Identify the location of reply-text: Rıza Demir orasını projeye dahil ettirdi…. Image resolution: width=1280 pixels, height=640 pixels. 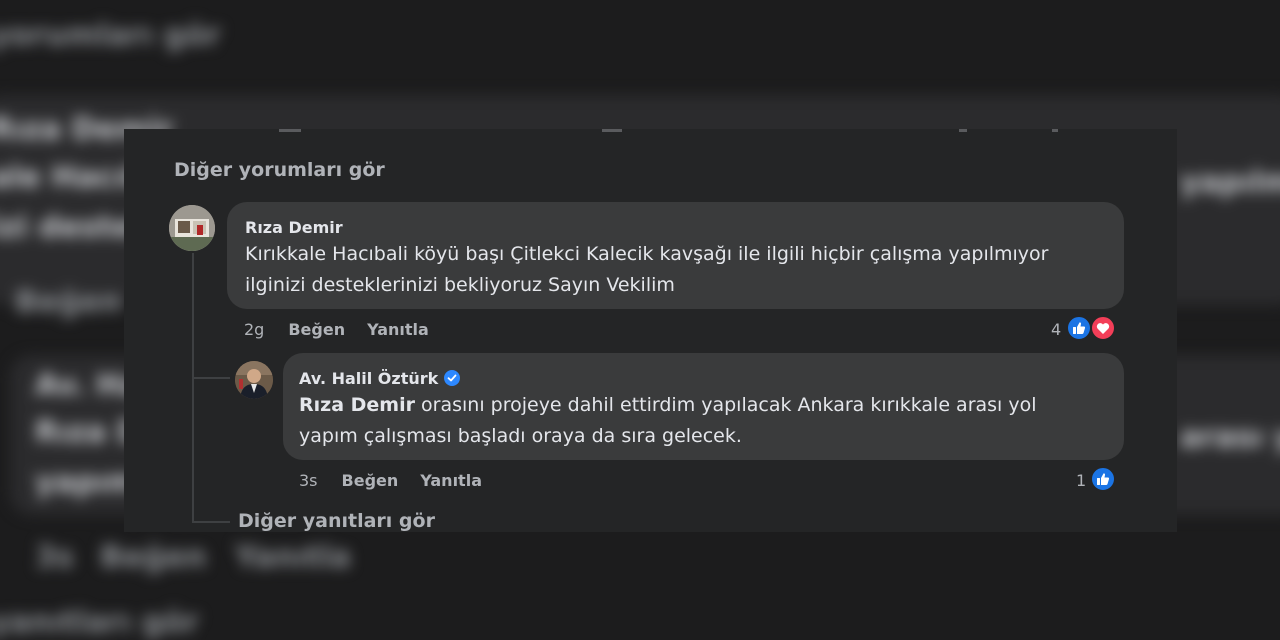
(709, 421).